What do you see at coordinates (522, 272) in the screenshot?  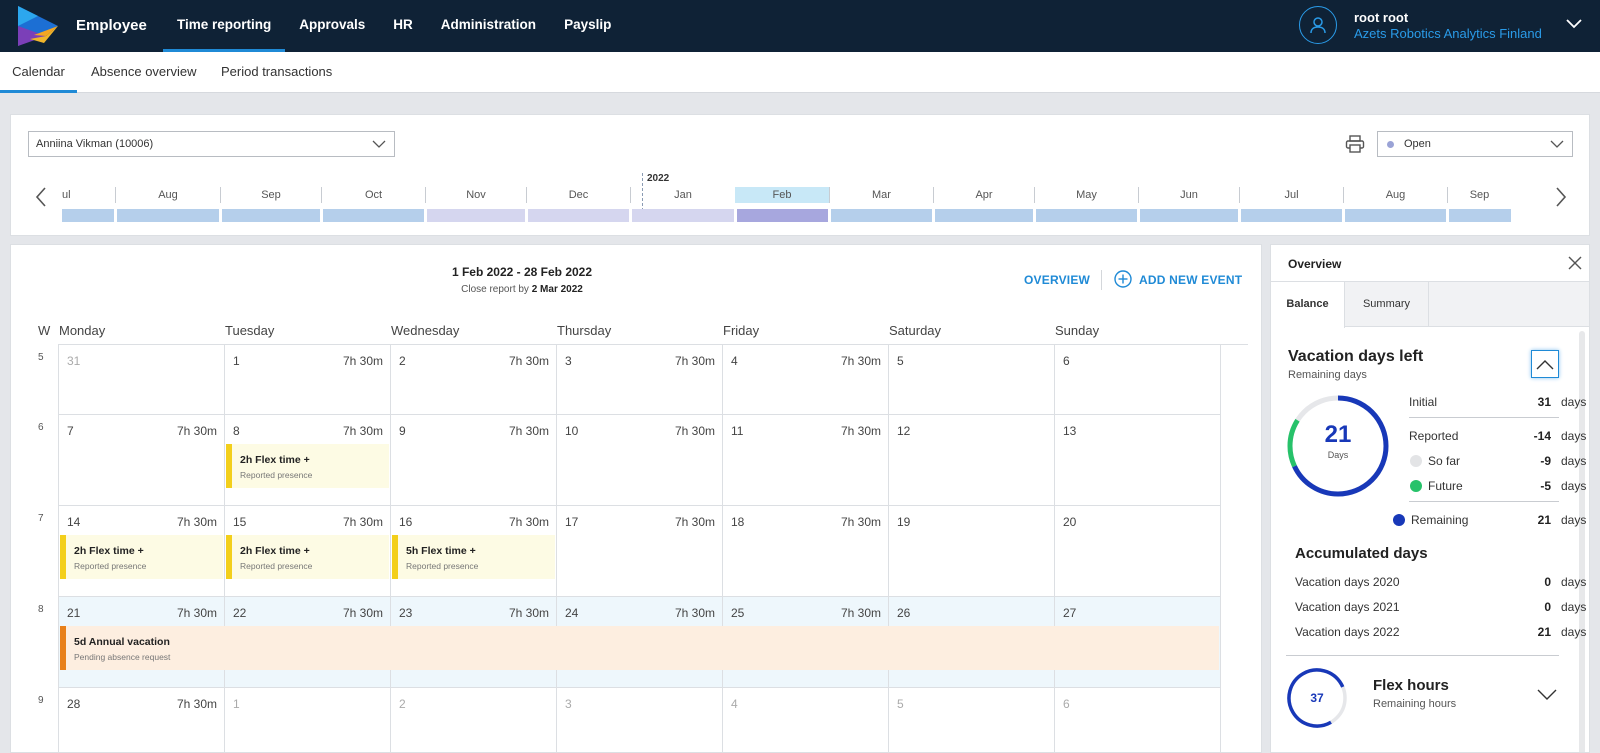 I see `calendar-date-range: 1 Feb 2022 - 28 Feb 2022` at bounding box center [522, 272].